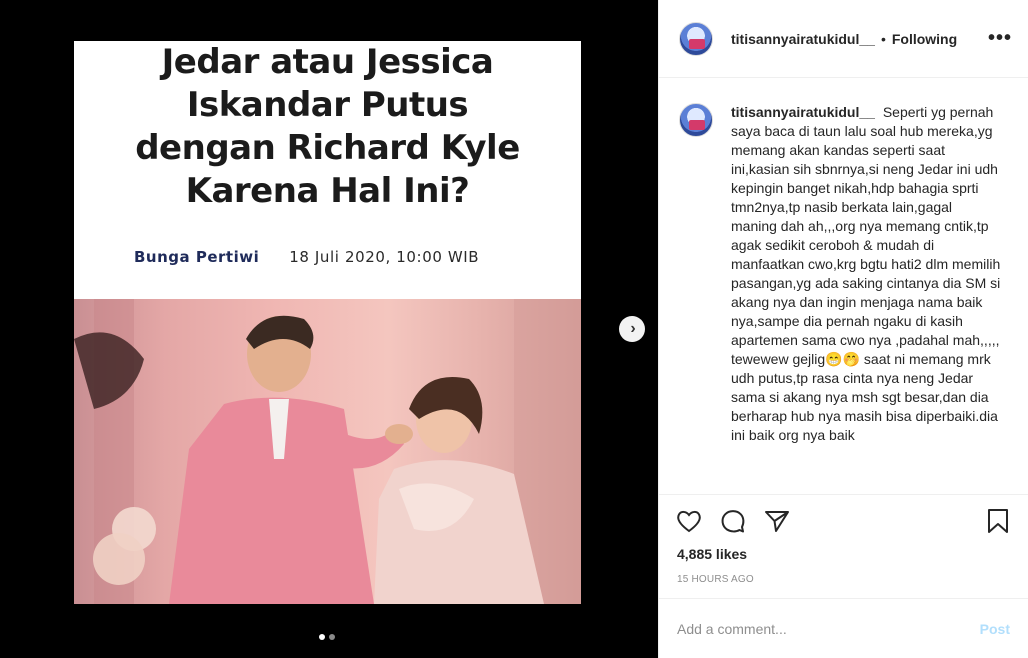 This screenshot has width=1028, height=658. What do you see at coordinates (733, 521) in the screenshot?
I see `comment-icon` at bounding box center [733, 521].